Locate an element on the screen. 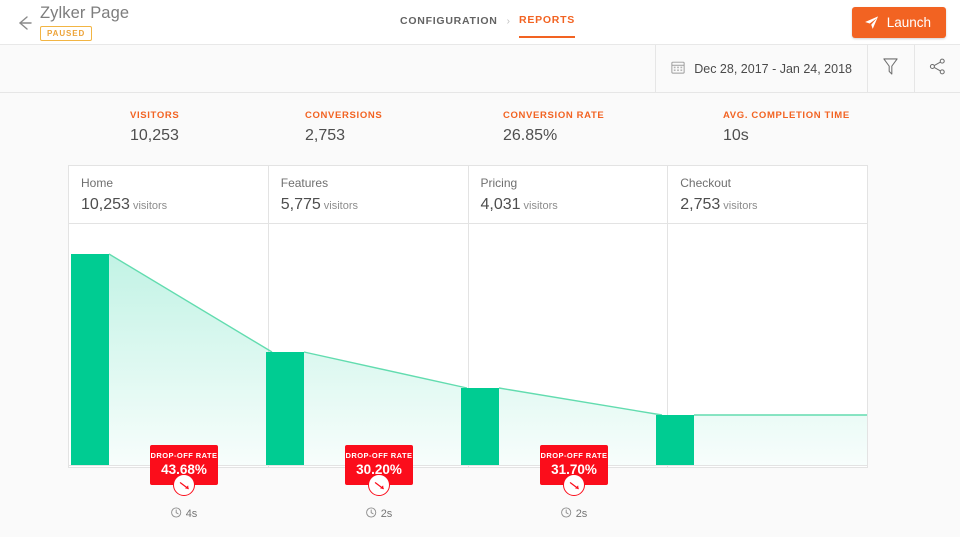 Image resolution: width=960 pixels, height=537 pixels. step-count: 10,253 visitors is located at coordinates (174, 205).